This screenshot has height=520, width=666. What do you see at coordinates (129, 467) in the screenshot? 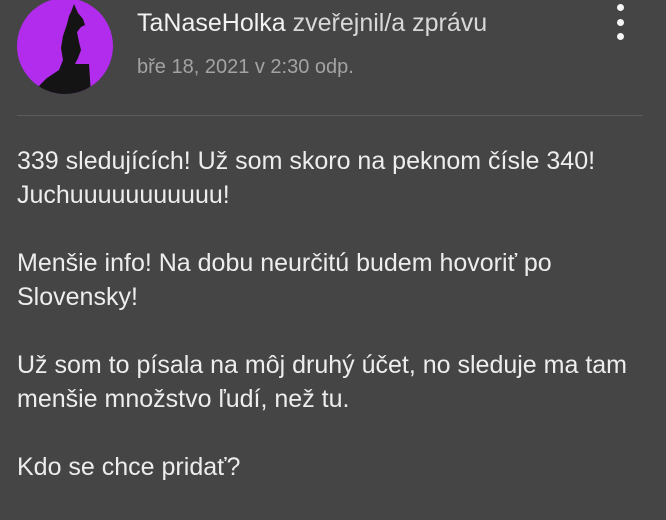
I see `post-paragraph: Kdo se chce pridať?` at bounding box center [129, 467].